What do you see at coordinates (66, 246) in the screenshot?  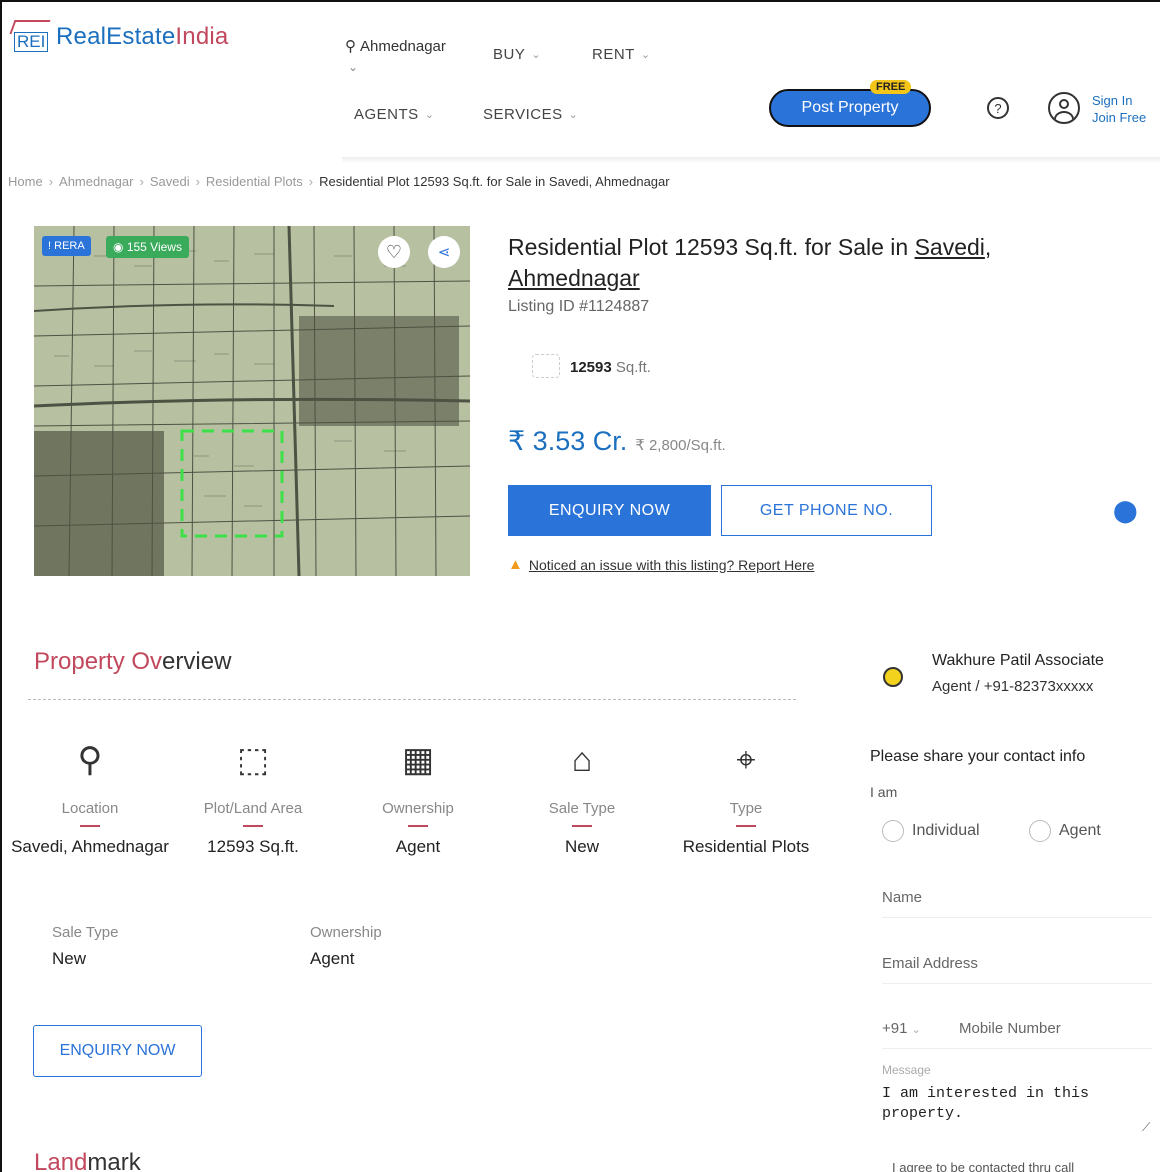 I see `rera-badge: ! RERA` at bounding box center [66, 246].